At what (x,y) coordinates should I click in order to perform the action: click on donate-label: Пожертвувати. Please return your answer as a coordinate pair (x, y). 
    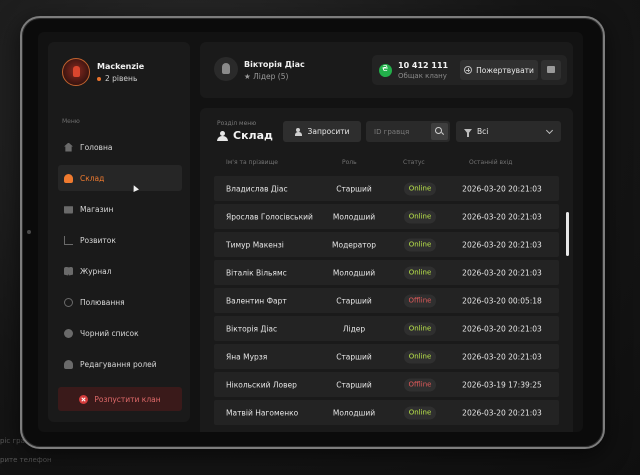
    Looking at the image, I should click on (505, 70).